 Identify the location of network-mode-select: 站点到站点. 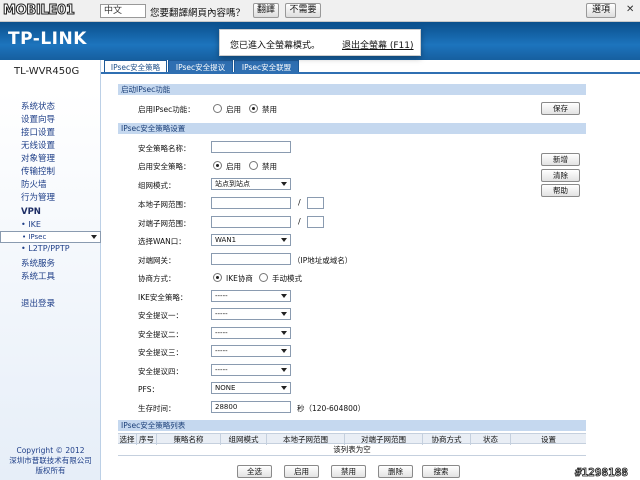
(251, 184).